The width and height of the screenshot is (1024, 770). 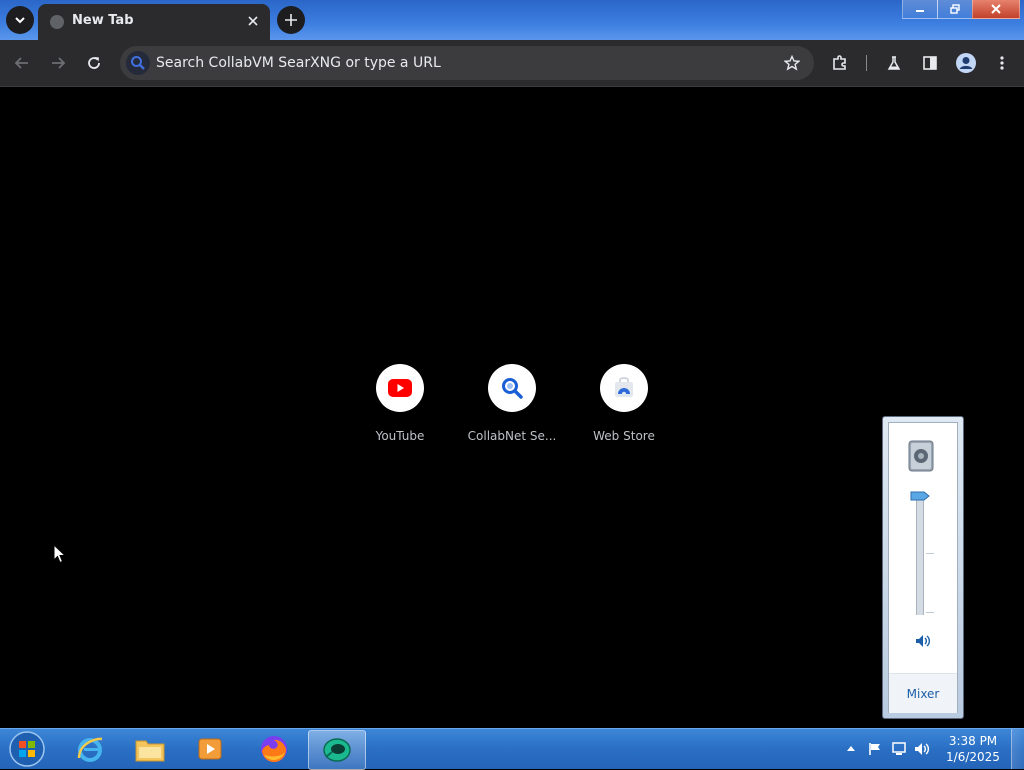 What do you see at coordinates (973, 749) in the screenshot?
I see `taskbar-clock: 3:38 PM 1/6/2025` at bounding box center [973, 749].